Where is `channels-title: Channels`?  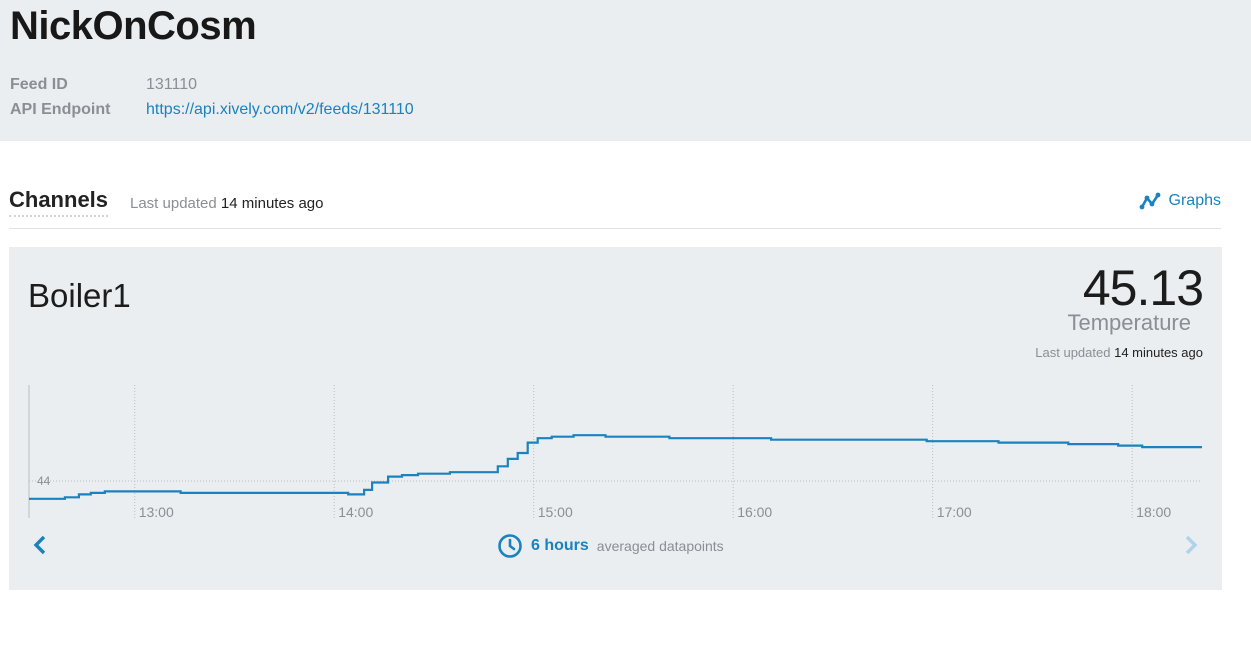 channels-title: Channels is located at coordinates (59, 202).